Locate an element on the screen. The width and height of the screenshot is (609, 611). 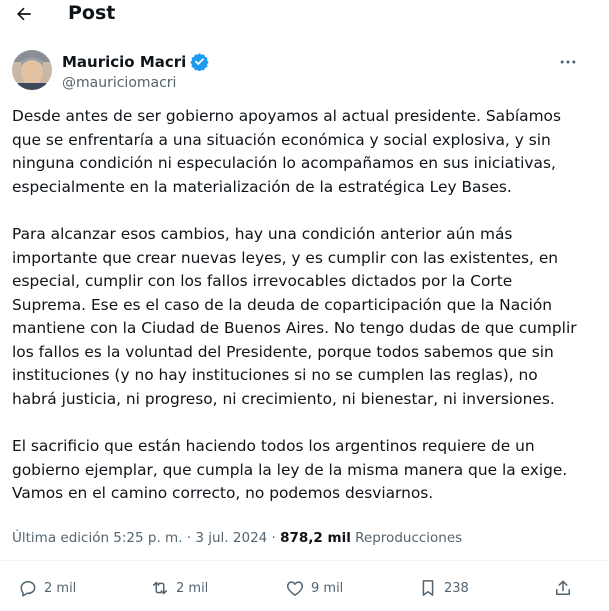
avatar is located at coordinates (32, 70).